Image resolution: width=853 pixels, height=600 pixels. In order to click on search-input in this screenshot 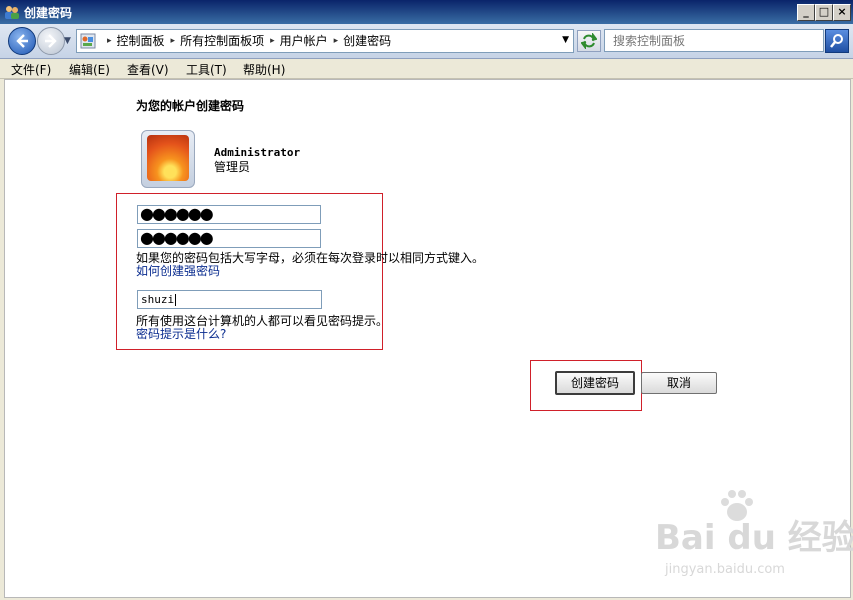, I will do `click(717, 40)`.